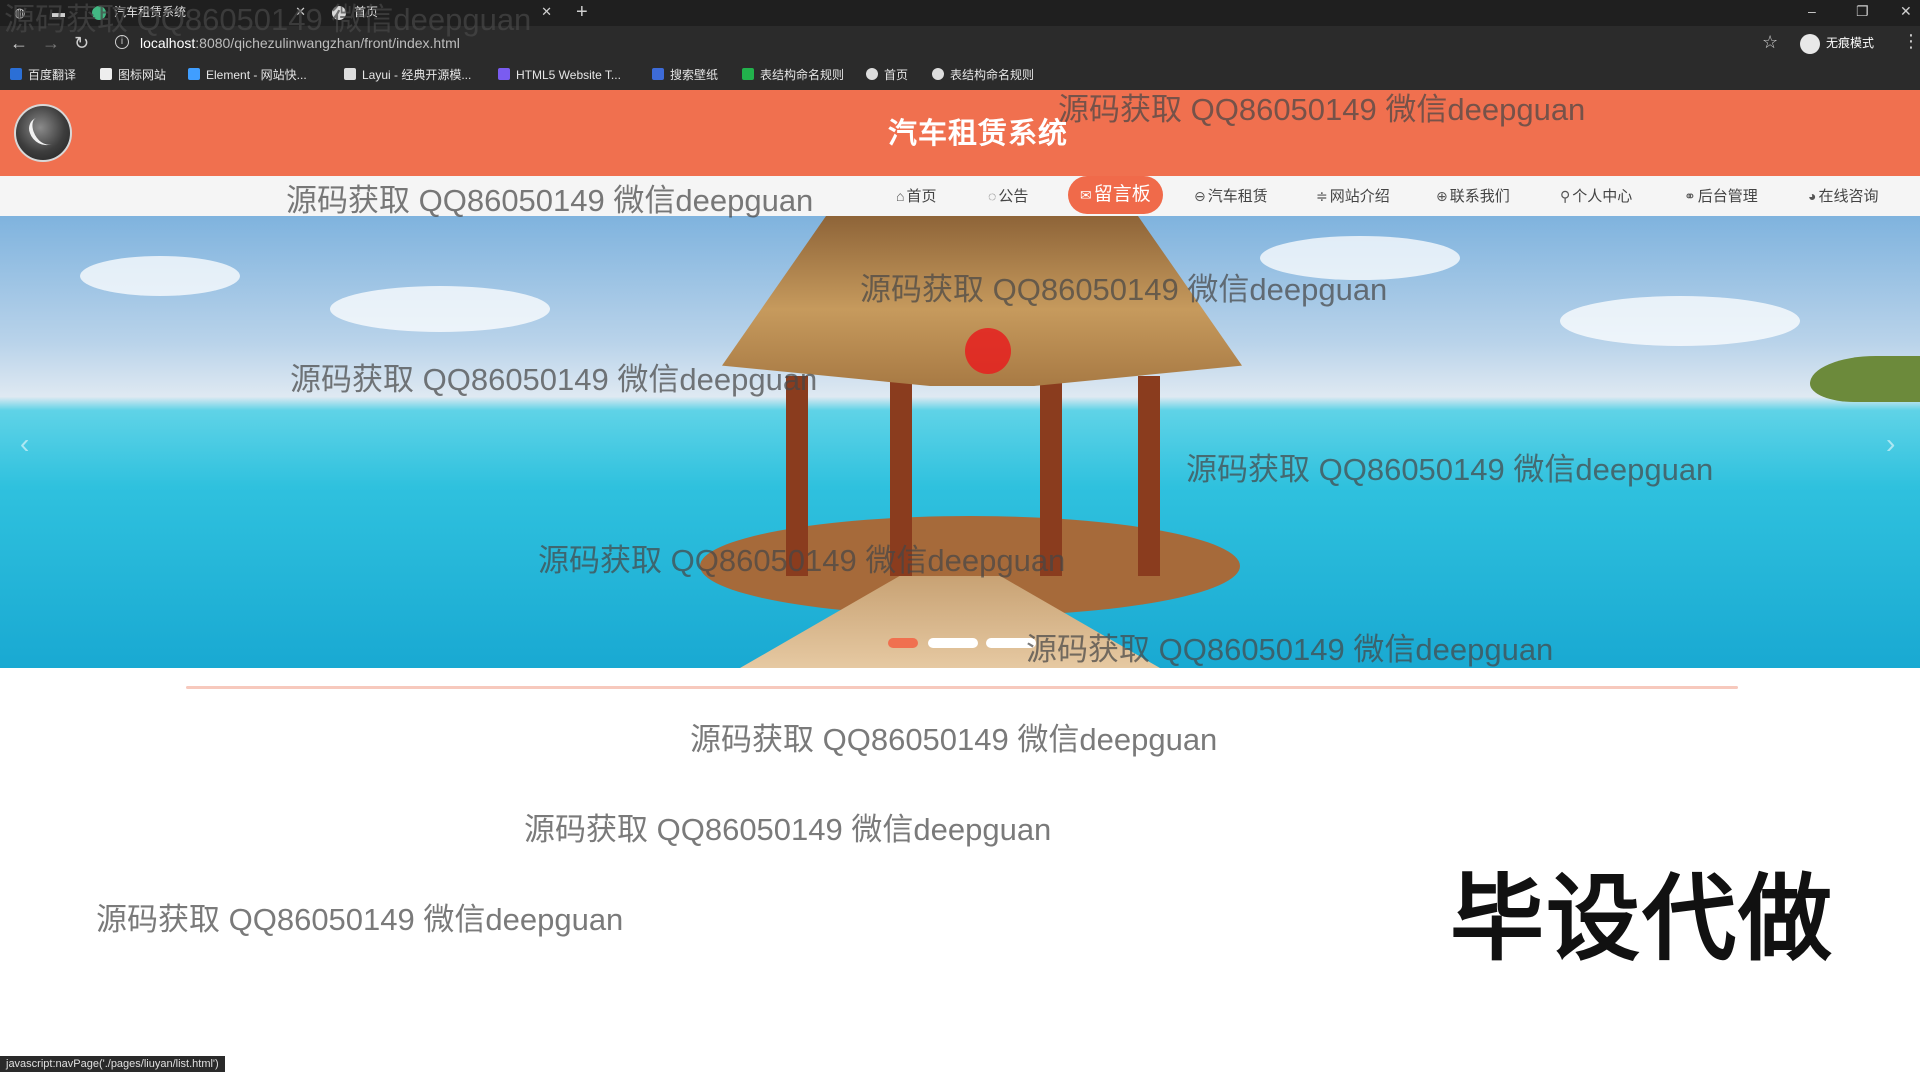 Image resolution: width=1920 pixels, height=1072 pixels. I want to click on nav-admin: ⚭ 后台管理, so click(1721, 196).